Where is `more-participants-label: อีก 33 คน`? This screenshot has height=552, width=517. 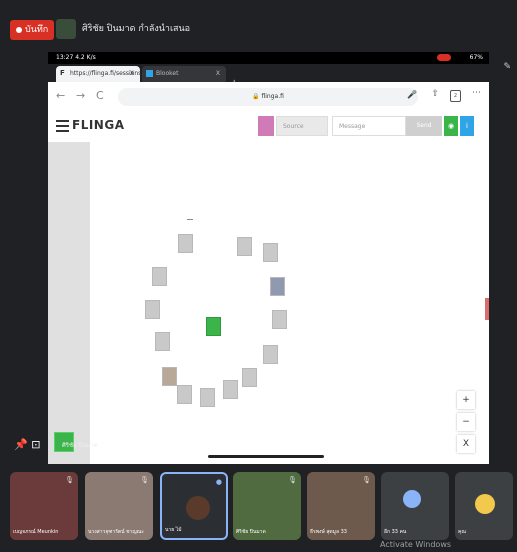 more-participants-label: อีก 33 คน is located at coordinates (395, 532).